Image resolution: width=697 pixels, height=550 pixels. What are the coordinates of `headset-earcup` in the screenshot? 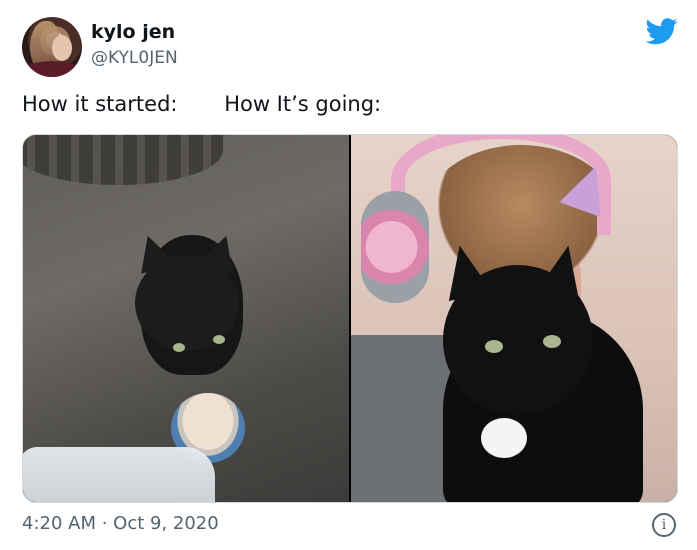 It's located at (395, 247).